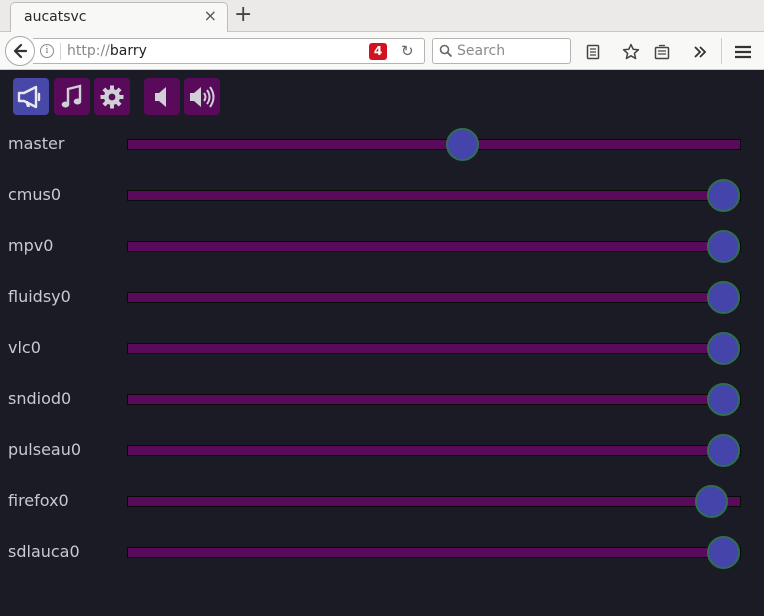  Describe the element at coordinates (39, 296) in the screenshot. I see `channel-label: fluidsy0` at that location.